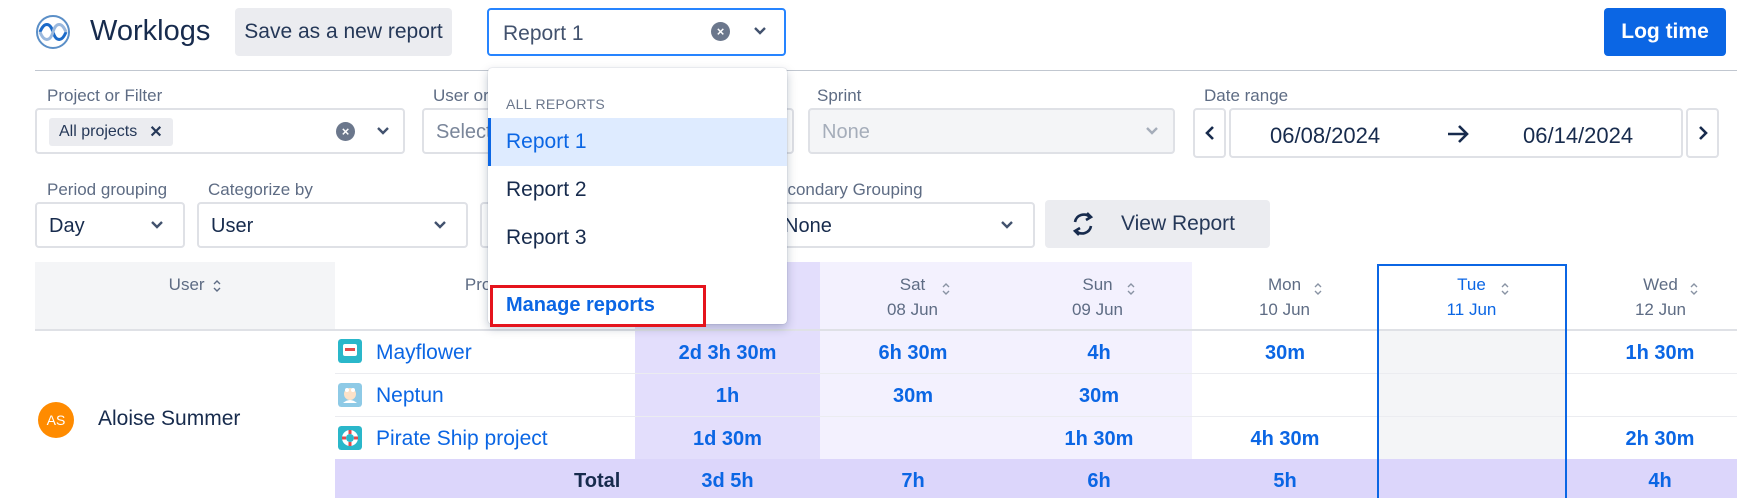 The width and height of the screenshot is (1737, 498). What do you see at coordinates (260, 189) in the screenshot?
I see `categorize-by-label: Categorize by` at bounding box center [260, 189].